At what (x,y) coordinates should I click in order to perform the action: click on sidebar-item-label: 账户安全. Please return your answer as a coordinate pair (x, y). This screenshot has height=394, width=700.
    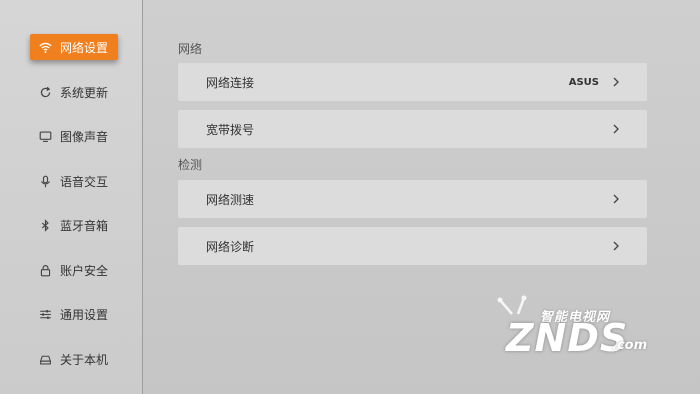
    Looking at the image, I should click on (84, 270).